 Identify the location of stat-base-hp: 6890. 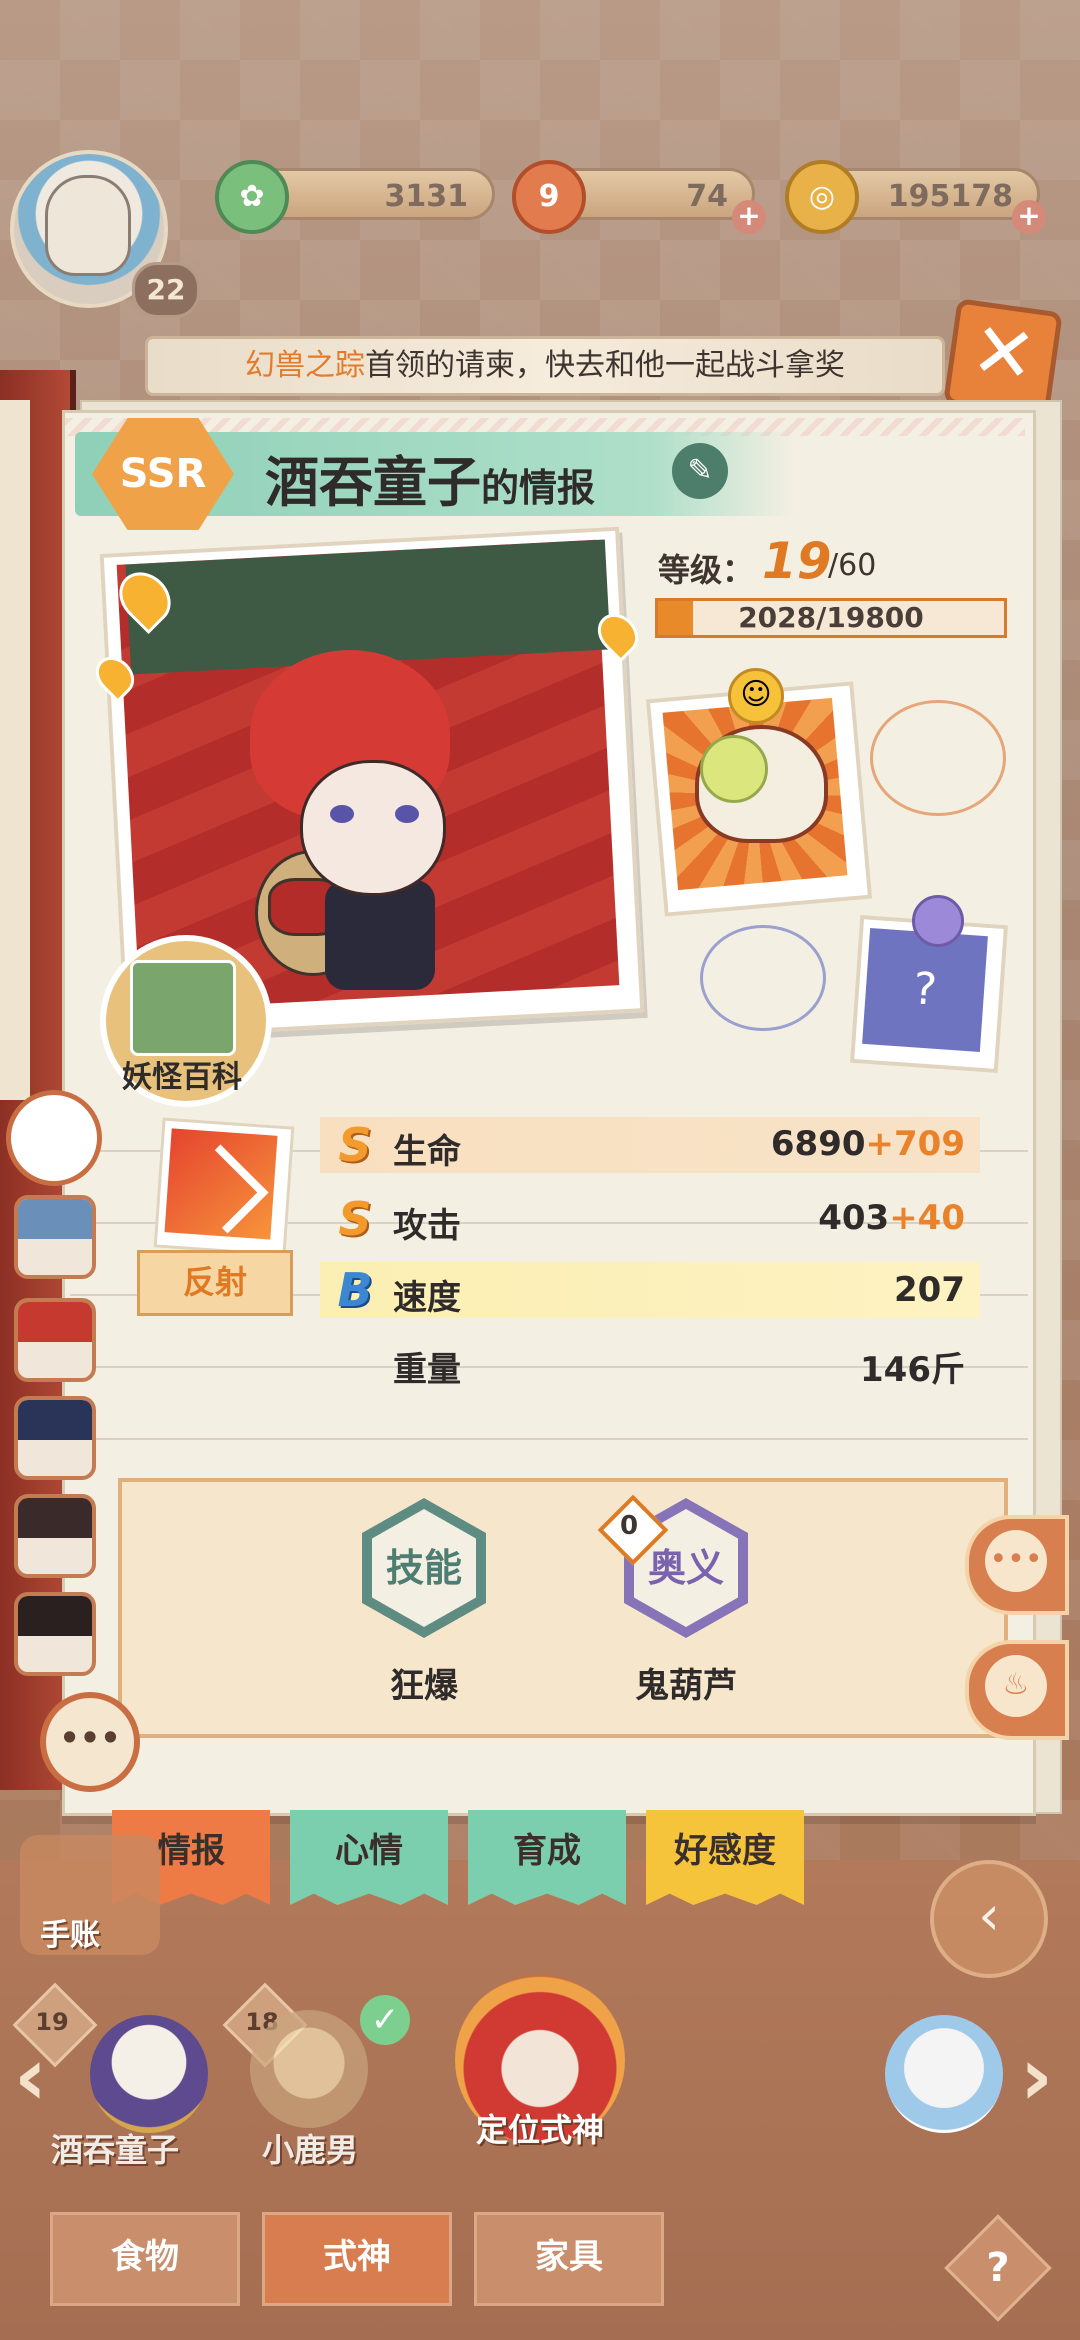
(818, 1144).